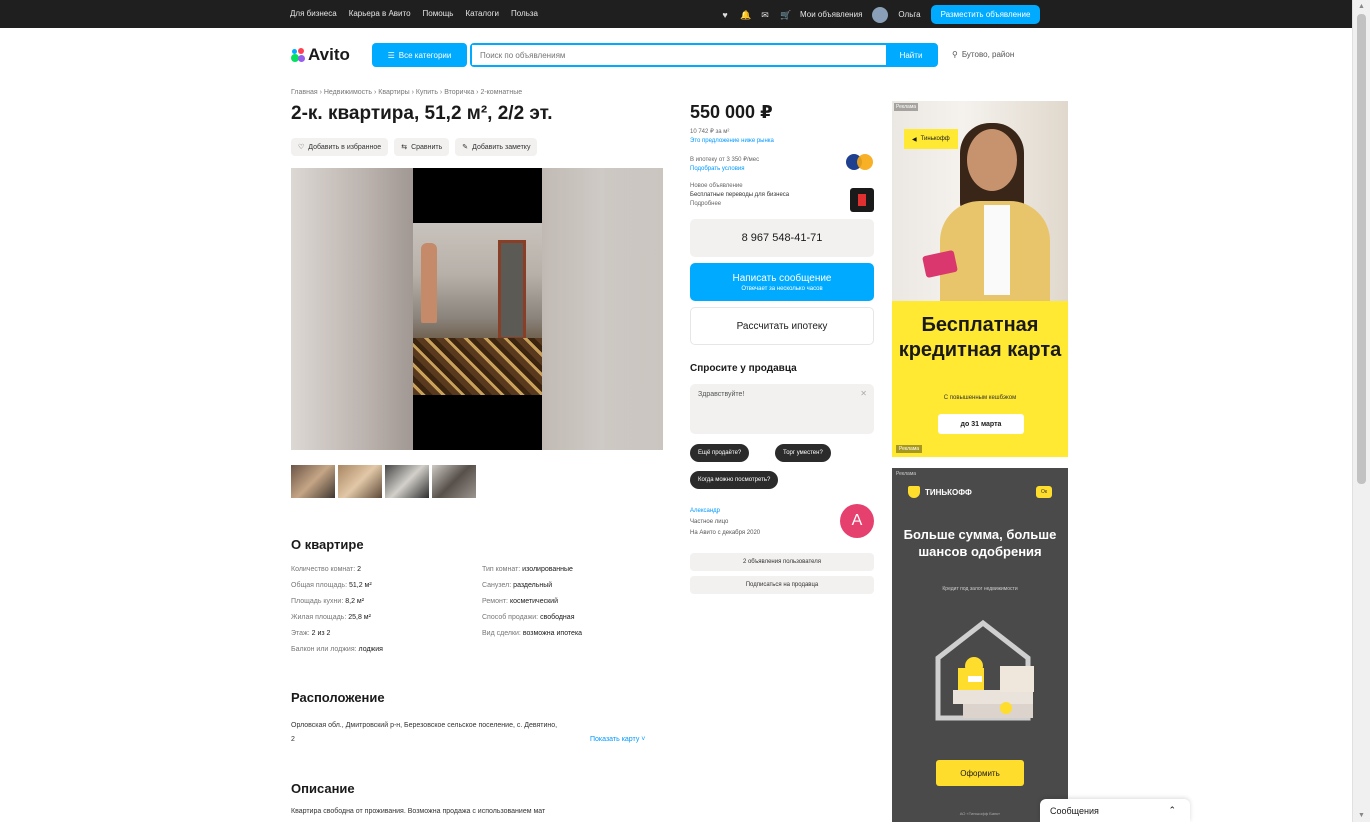 This screenshot has width=1370, height=822. What do you see at coordinates (425, 55) in the screenshot?
I see `categories-label: Все категории` at bounding box center [425, 55].